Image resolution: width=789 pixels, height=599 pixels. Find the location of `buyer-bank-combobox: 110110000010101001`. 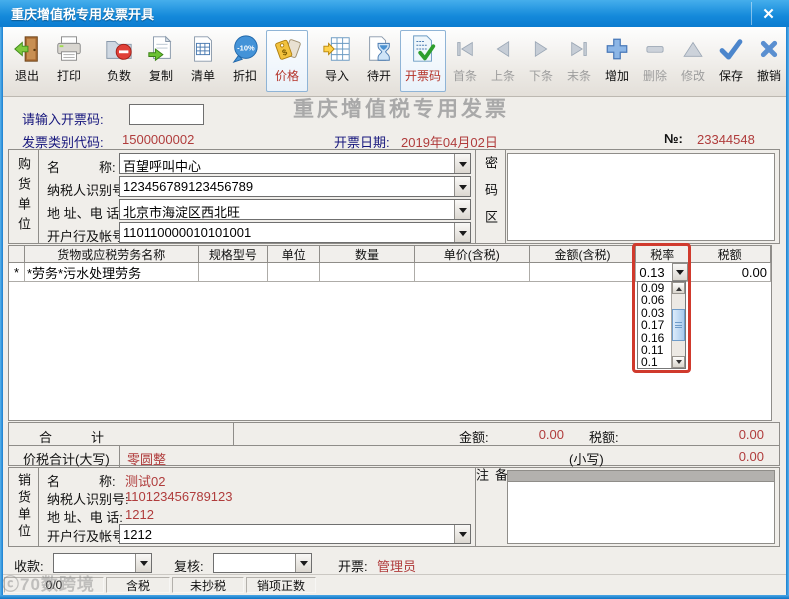

buyer-bank-combobox: 110110000010101001 is located at coordinates (295, 232).